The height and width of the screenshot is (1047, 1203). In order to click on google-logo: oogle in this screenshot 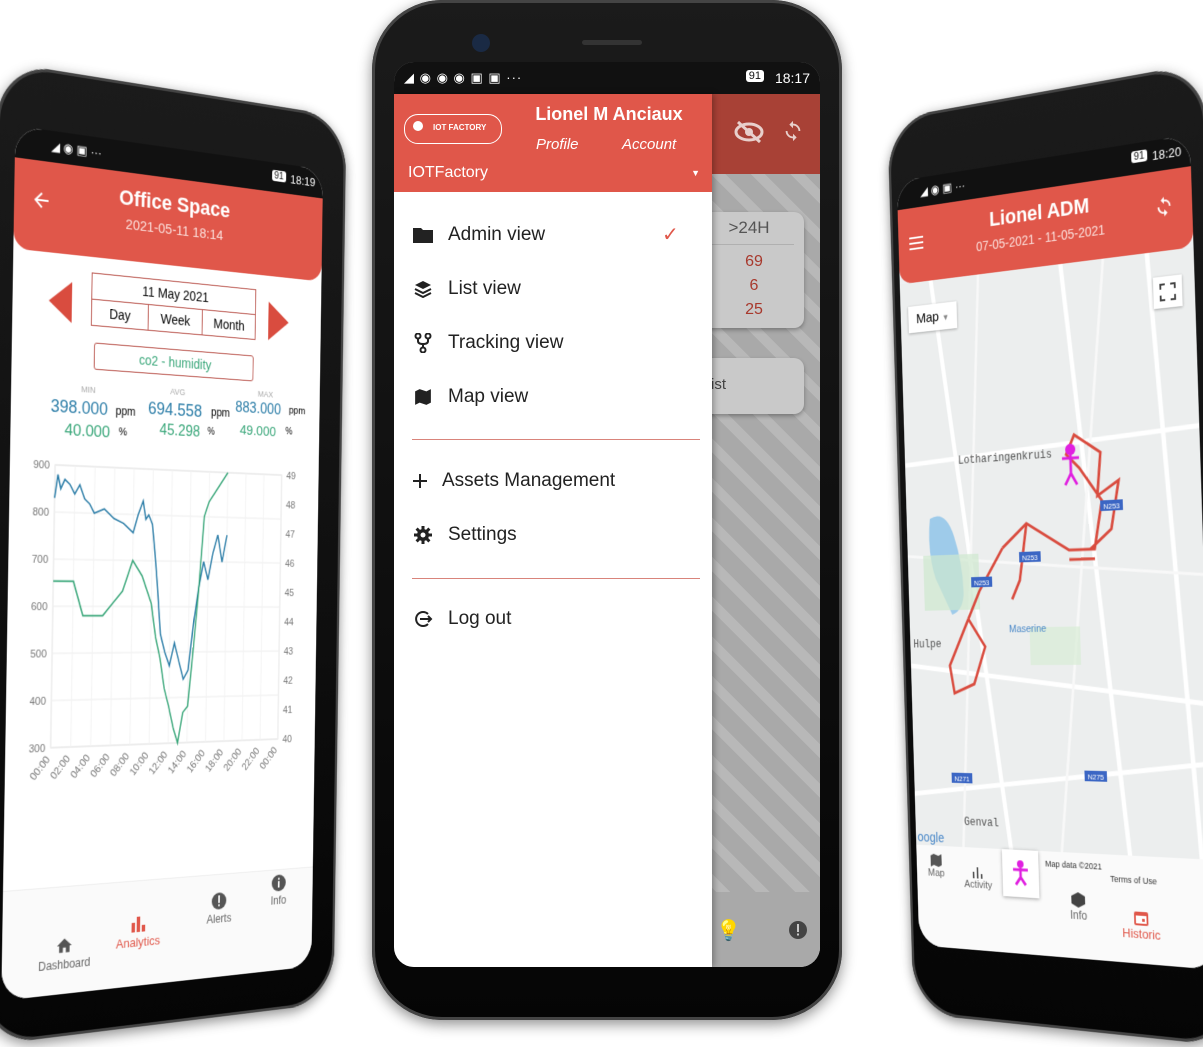, I will do `click(930, 837)`.